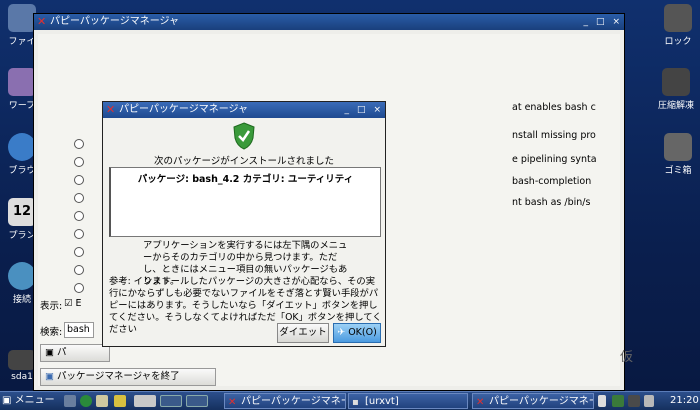 Image resolution: width=700 pixels, height=410 pixels. I want to click on display-label: 表示:, so click(51, 306).